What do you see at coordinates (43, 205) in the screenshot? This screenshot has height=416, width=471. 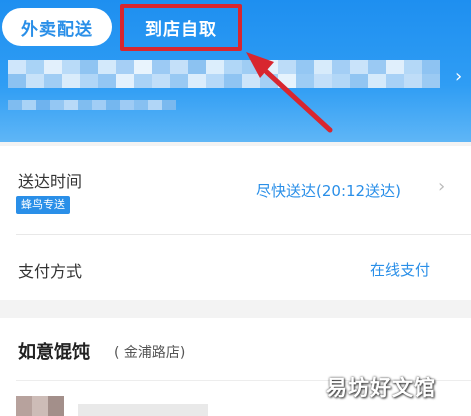 I see `delivery-badge: 蜂鸟专送` at bounding box center [43, 205].